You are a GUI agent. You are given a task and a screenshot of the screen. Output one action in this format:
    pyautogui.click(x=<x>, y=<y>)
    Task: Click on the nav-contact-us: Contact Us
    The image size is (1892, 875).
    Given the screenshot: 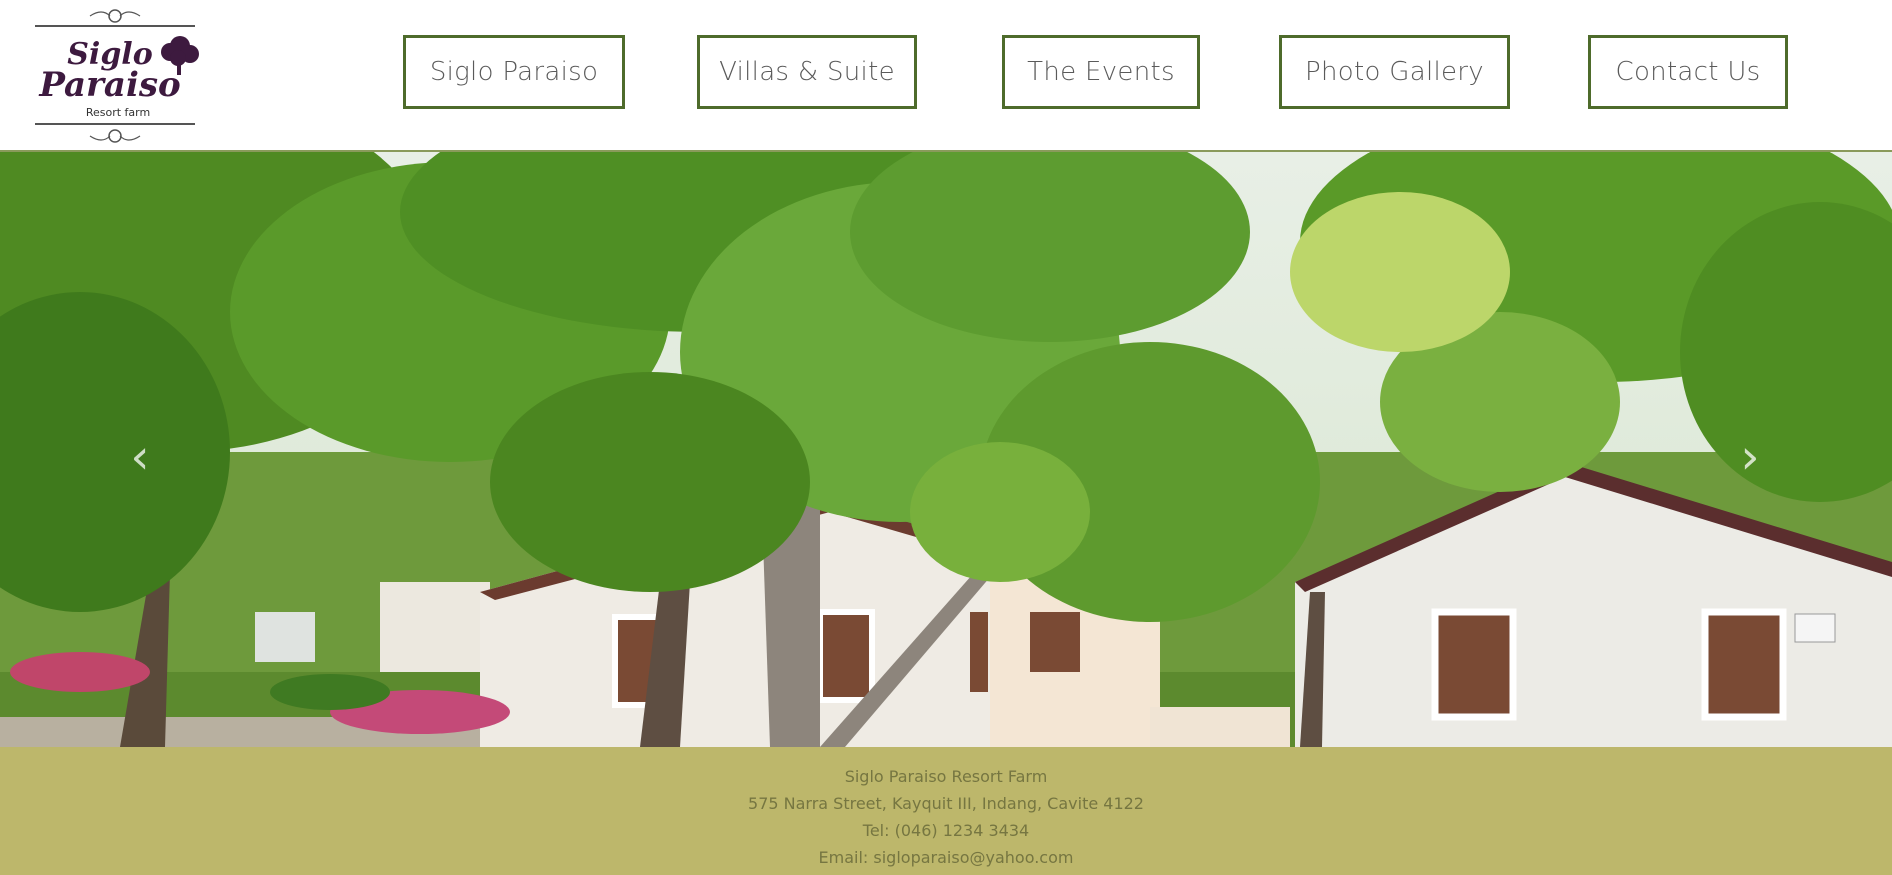 What is the action you would take?
    pyautogui.click(x=1688, y=72)
    